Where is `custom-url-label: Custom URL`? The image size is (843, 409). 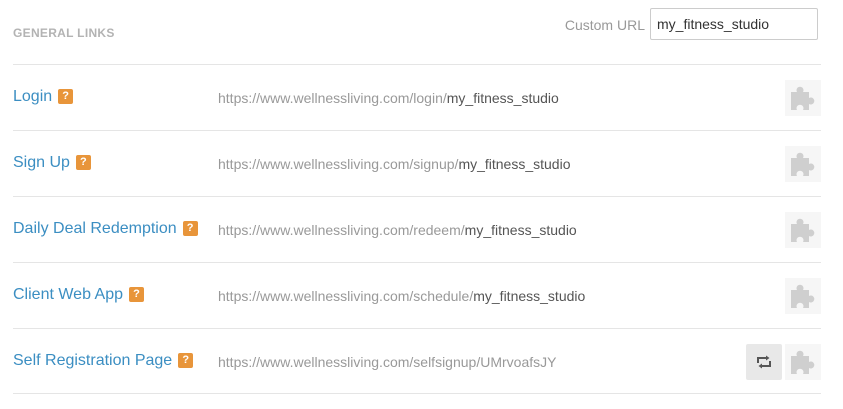
custom-url-label: Custom URL is located at coordinates (604, 25).